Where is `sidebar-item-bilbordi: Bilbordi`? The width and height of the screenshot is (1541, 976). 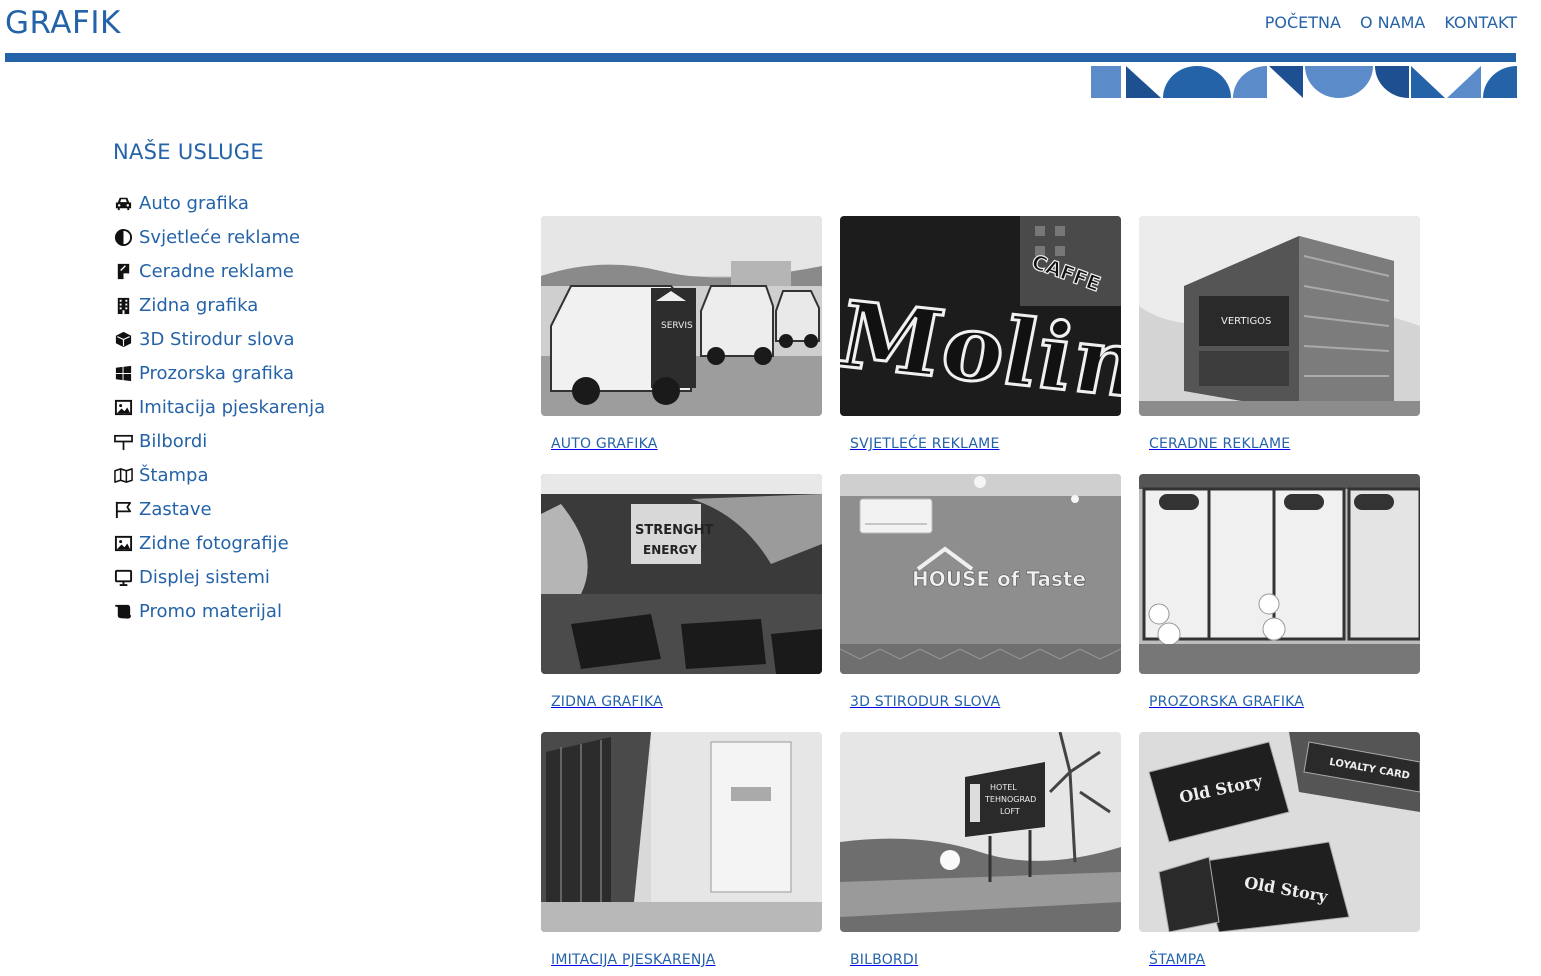 sidebar-item-bilbordi: Bilbordi is located at coordinates (219, 441).